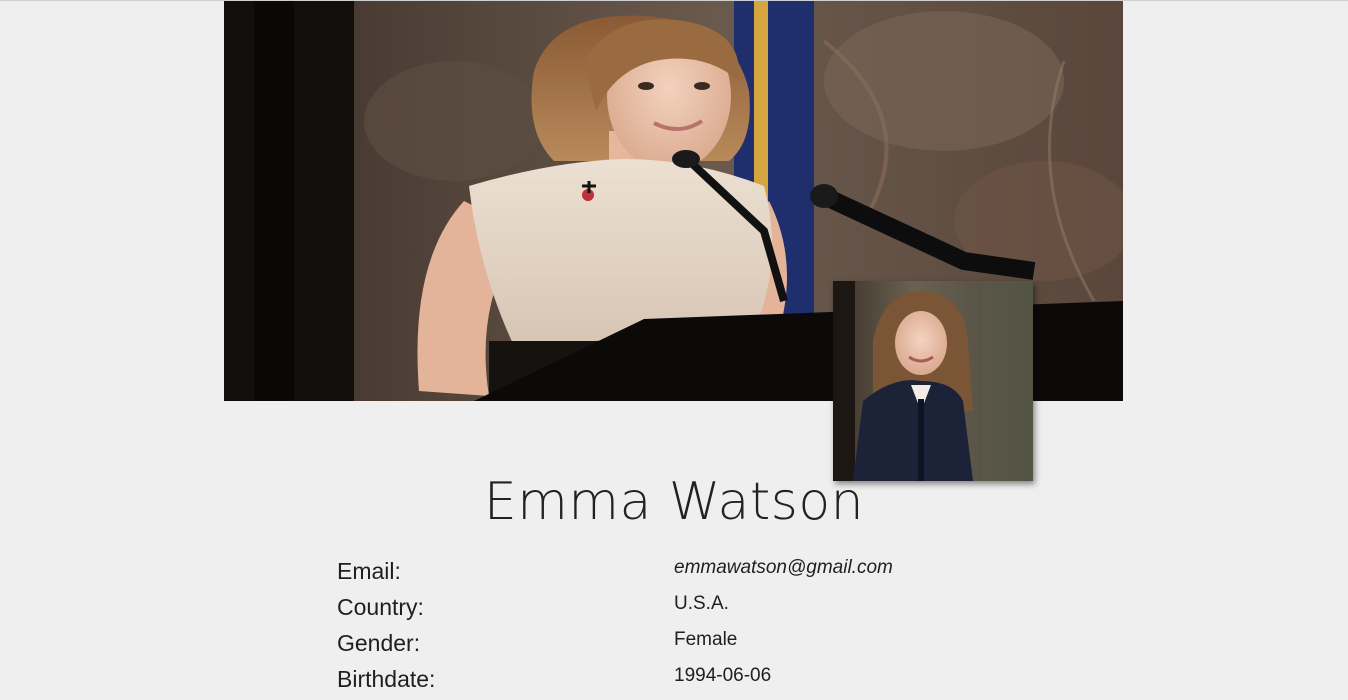 The height and width of the screenshot is (700, 1348). I want to click on gender-row: Gender: Female, so click(687, 646).